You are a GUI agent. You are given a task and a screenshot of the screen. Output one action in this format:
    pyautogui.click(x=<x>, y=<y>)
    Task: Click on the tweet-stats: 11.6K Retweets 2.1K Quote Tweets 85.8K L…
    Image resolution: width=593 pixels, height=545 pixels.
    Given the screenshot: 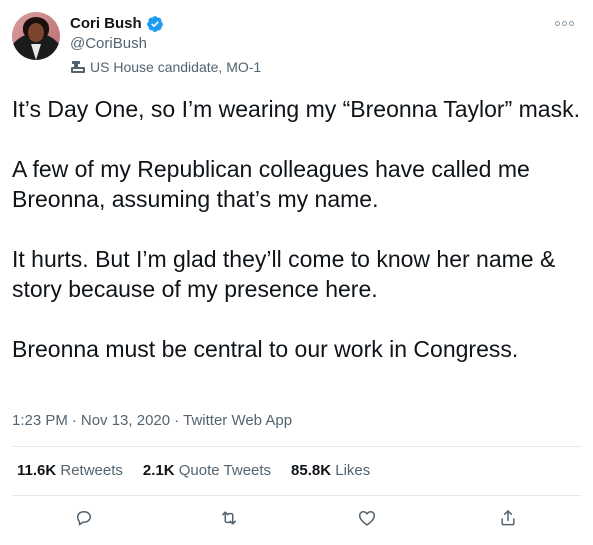 What is the action you would take?
    pyautogui.click(x=193, y=471)
    